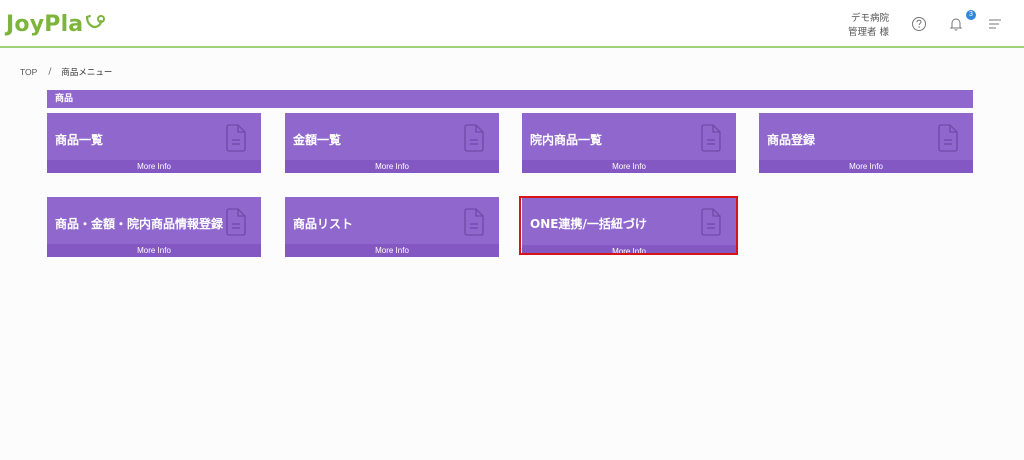 Image resolution: width=1024 pixels, height=460 pixels. I want to click on user-info: デモ病院 管理者 様, so click(868, 26).